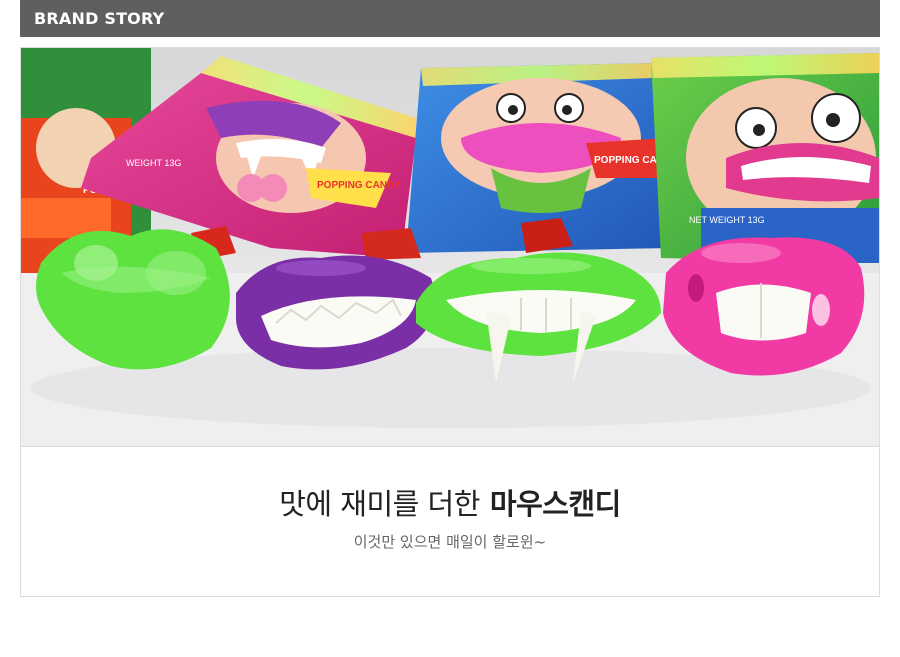  What do you see at coordinates (450, 542) in the screenshot?
I see `subline: 이것만 있으면 매일이 할로윈~` at bounding box center [450, 542].